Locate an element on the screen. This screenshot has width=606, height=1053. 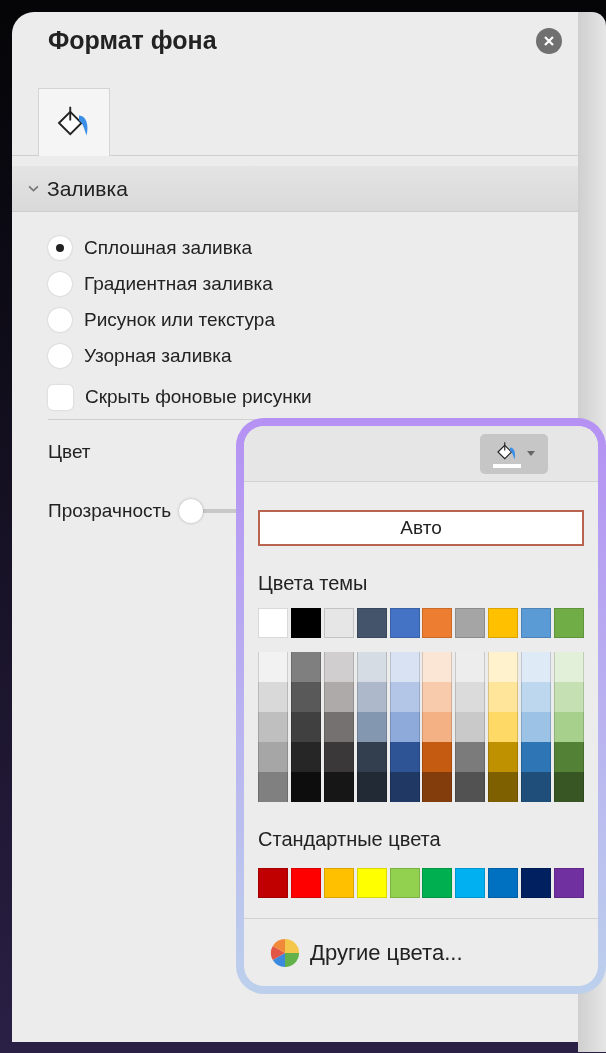
radio-label: Узорная заливка is located at coordinates (158, 355).